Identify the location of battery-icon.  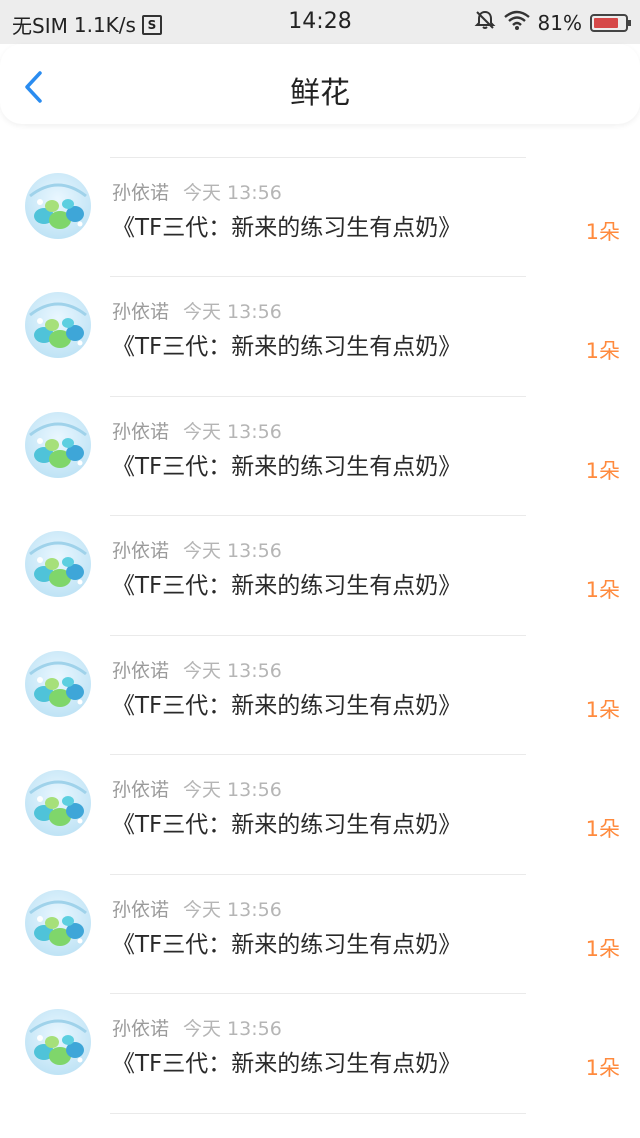
(610, 22).